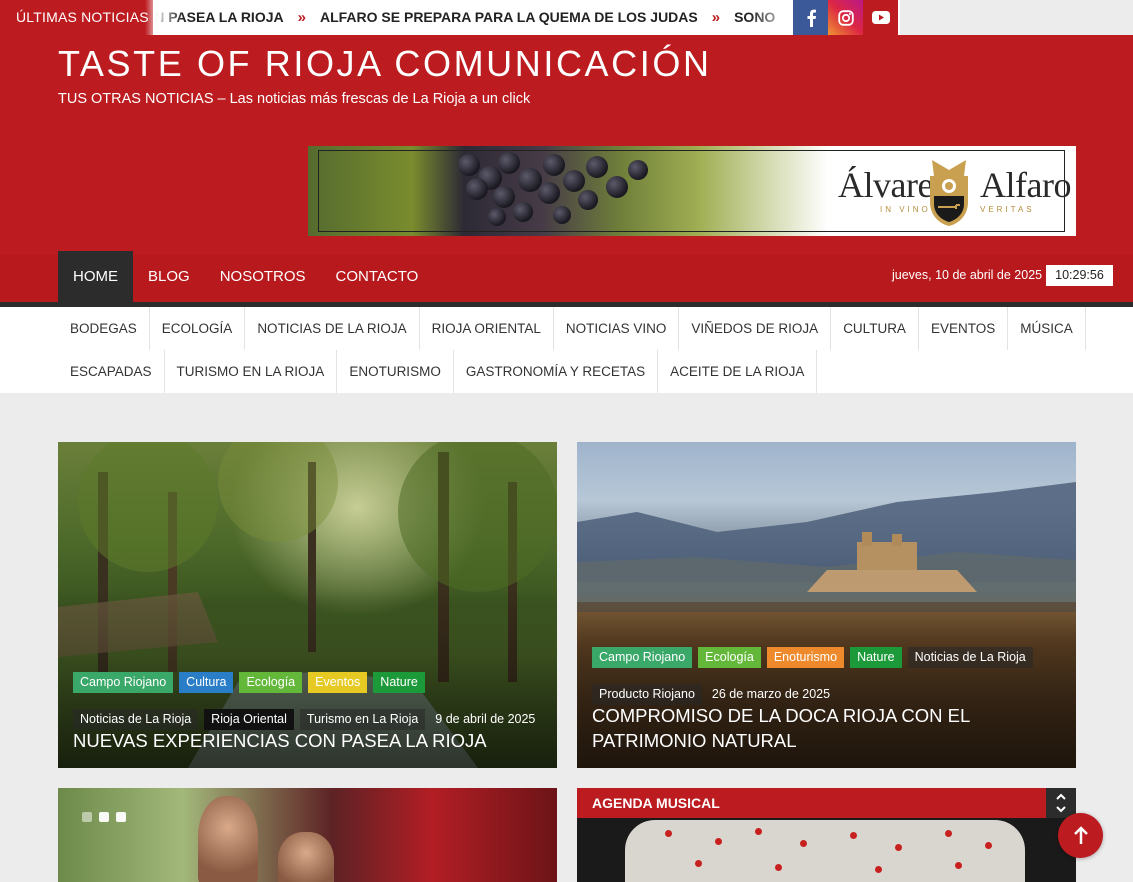 The image size is (1133, 882). What do you see at coordinates (949, 193) in the screenshot?
I see `shield-logo-icon` at bounding box center [949, 193].